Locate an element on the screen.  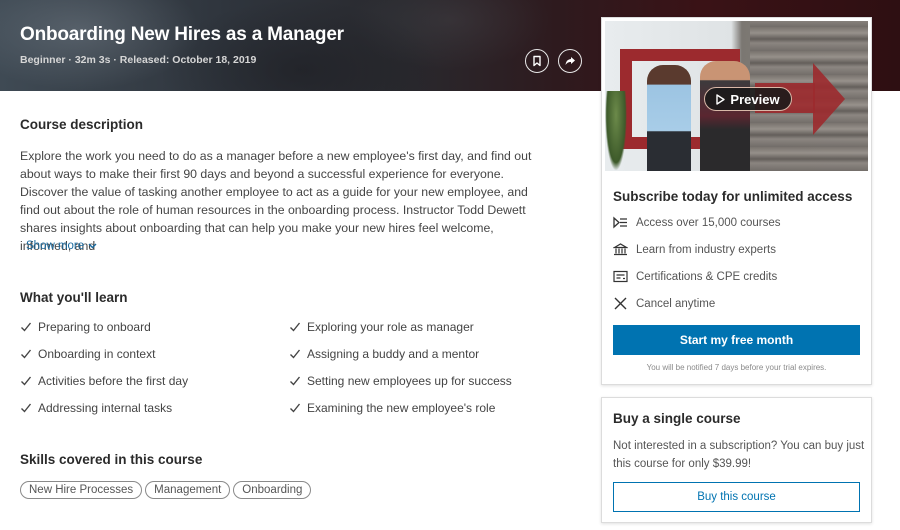
thumbnail-plant is located at coordinates (616, 131).